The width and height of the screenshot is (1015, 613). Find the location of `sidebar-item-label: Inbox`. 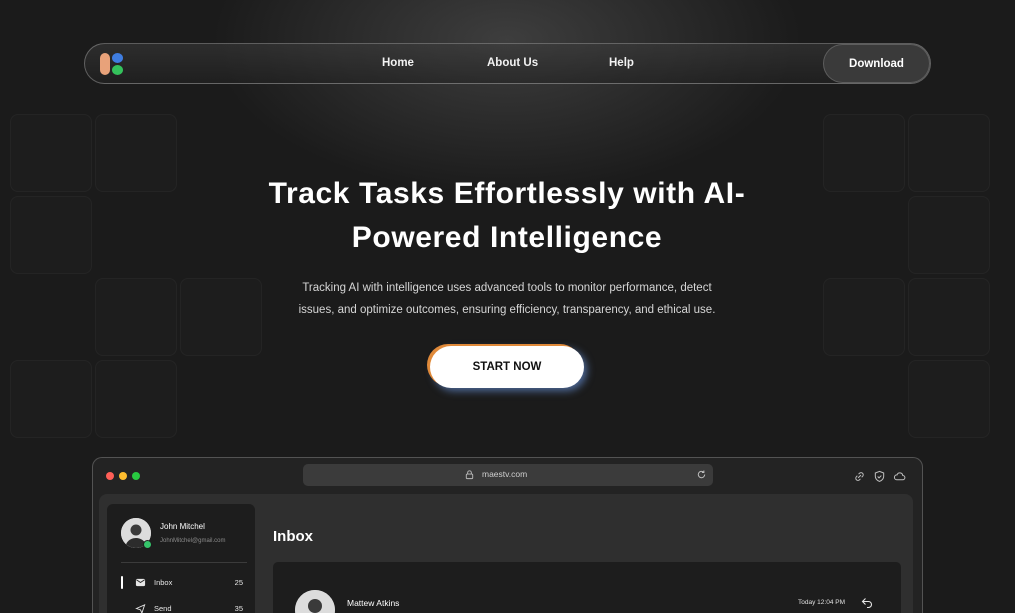

sidebar-item-label: Inbox is located at coordinates (163, 582).